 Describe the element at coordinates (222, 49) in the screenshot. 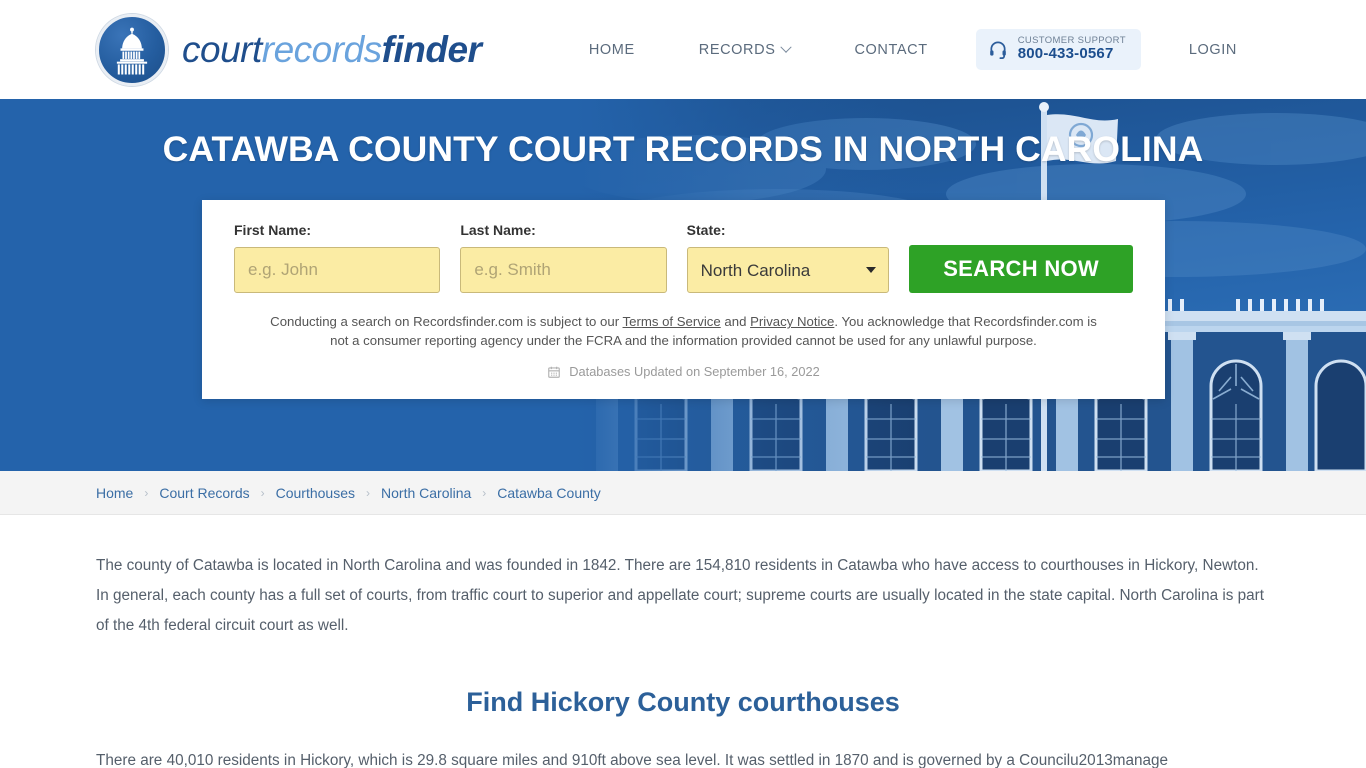

I see `logo-text-court: court` at that location.